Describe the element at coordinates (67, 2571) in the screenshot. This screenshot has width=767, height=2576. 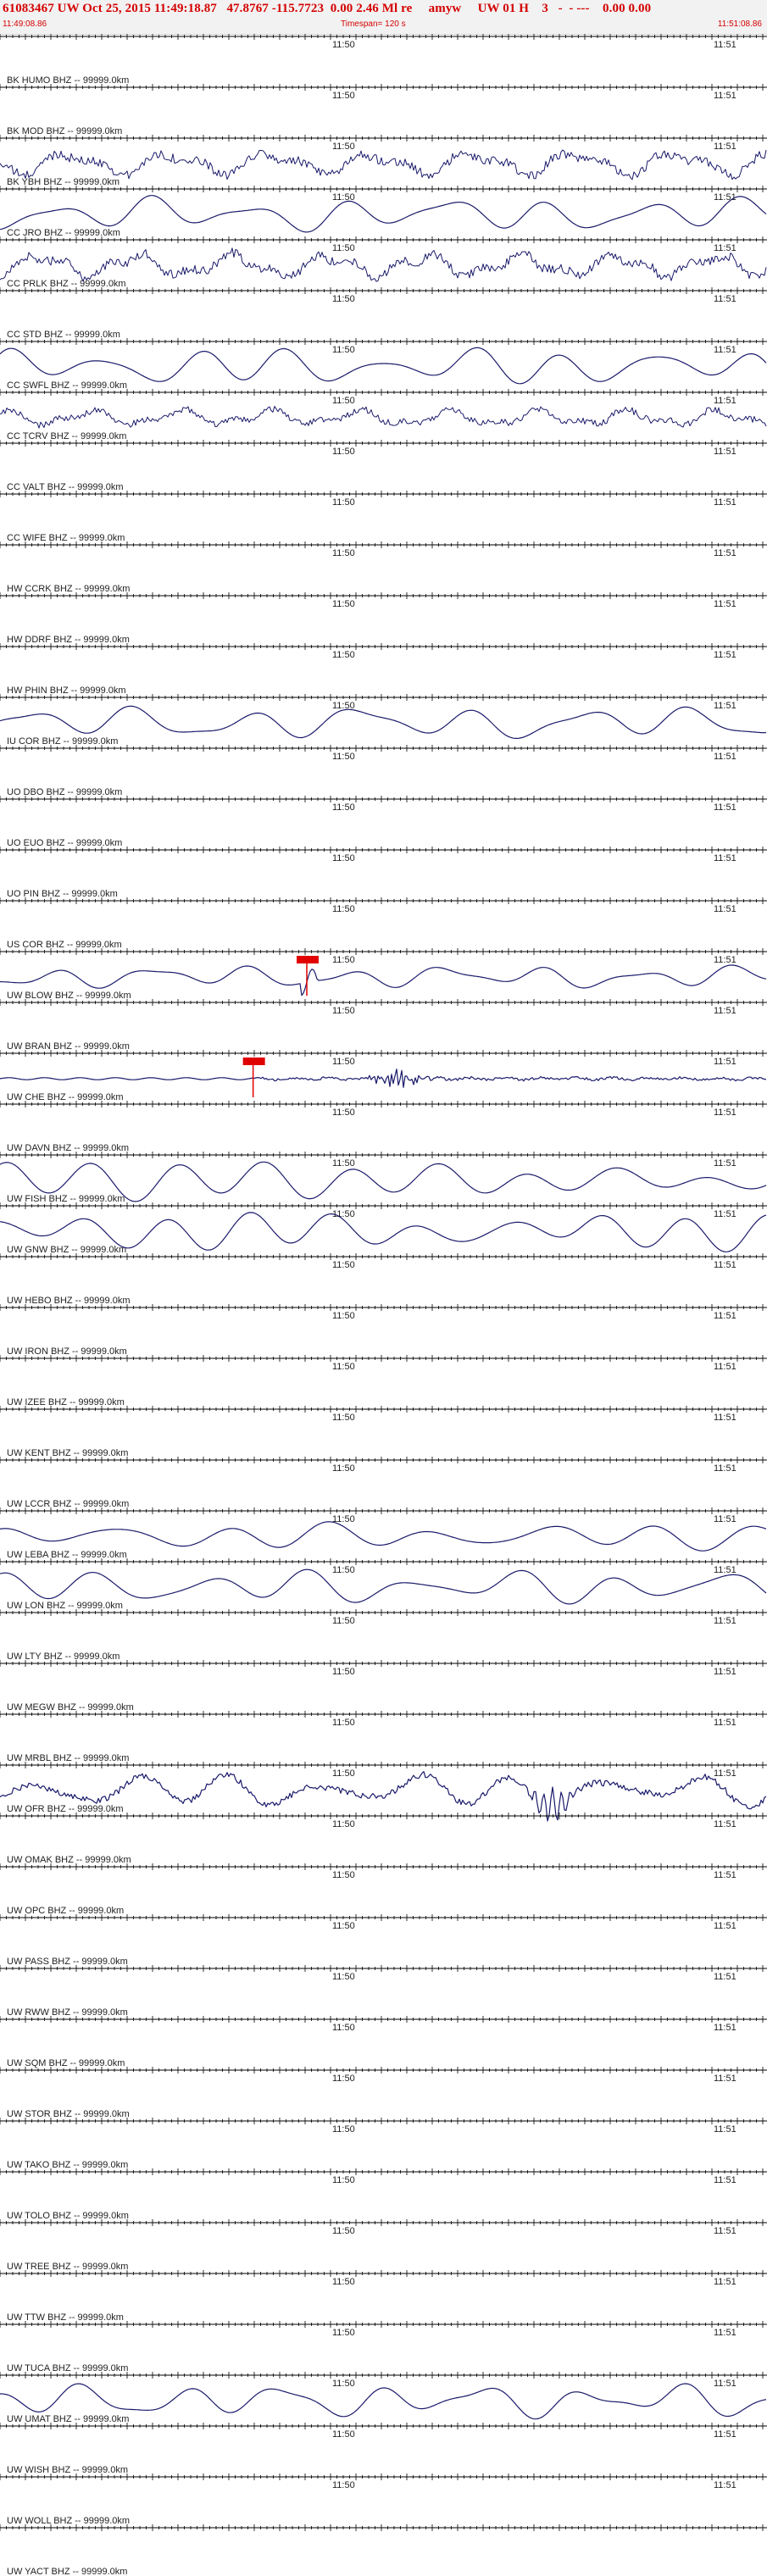
I see `station-label: UW YACT BHZ -- 99999.0km` at that location.